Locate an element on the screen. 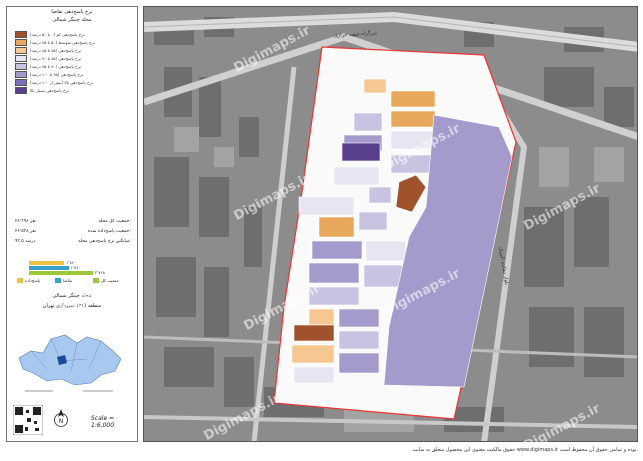 The width and height of the screenshot is (643, 461). stat-row: ۲۸٬۳۹۸ نفر جمعیت کل محله: is located at coordinates (73, 221).